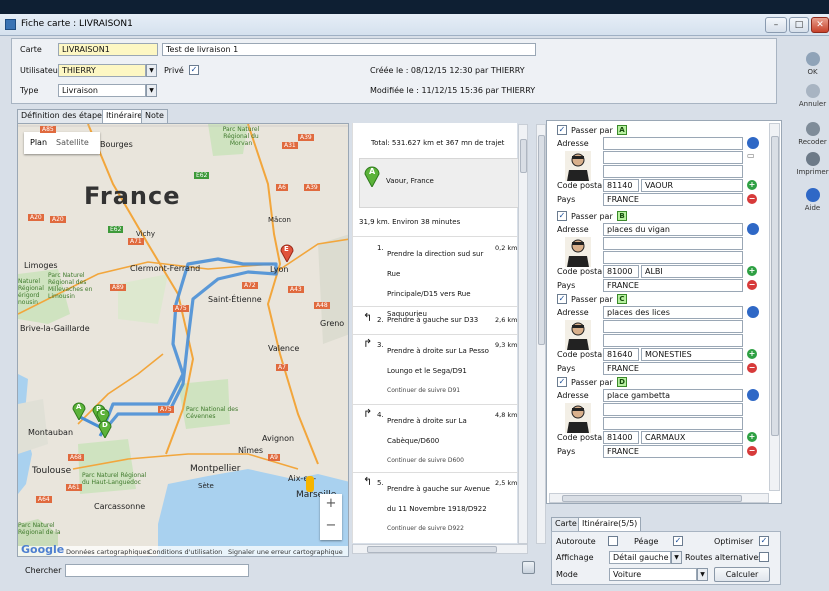 The image size is (829, 591). What do you see at coordinates (77, 24) in the screenshot?
I see `window-title: Fiche carte : LIVRAISON1` at bounding box center [77, 24].